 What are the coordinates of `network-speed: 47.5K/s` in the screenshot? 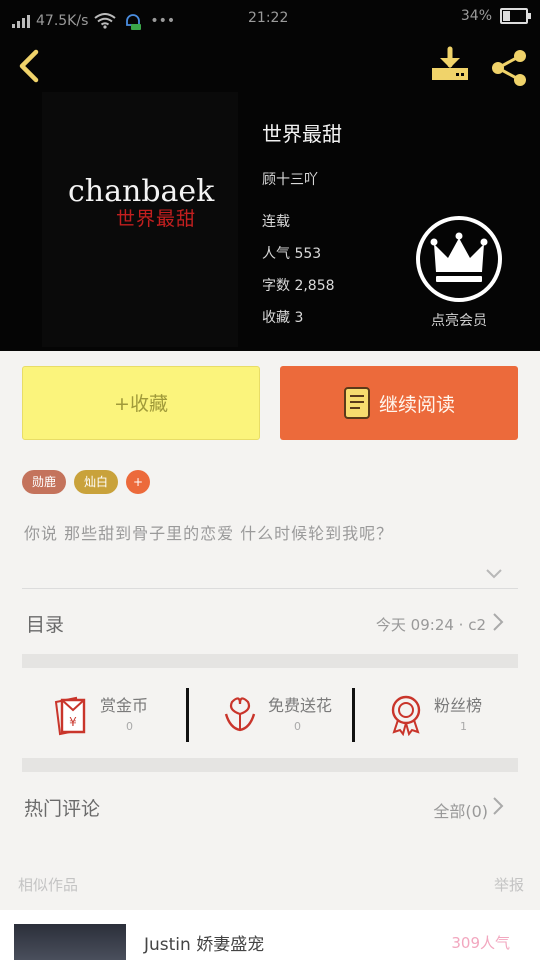 It's located at (62, 21).